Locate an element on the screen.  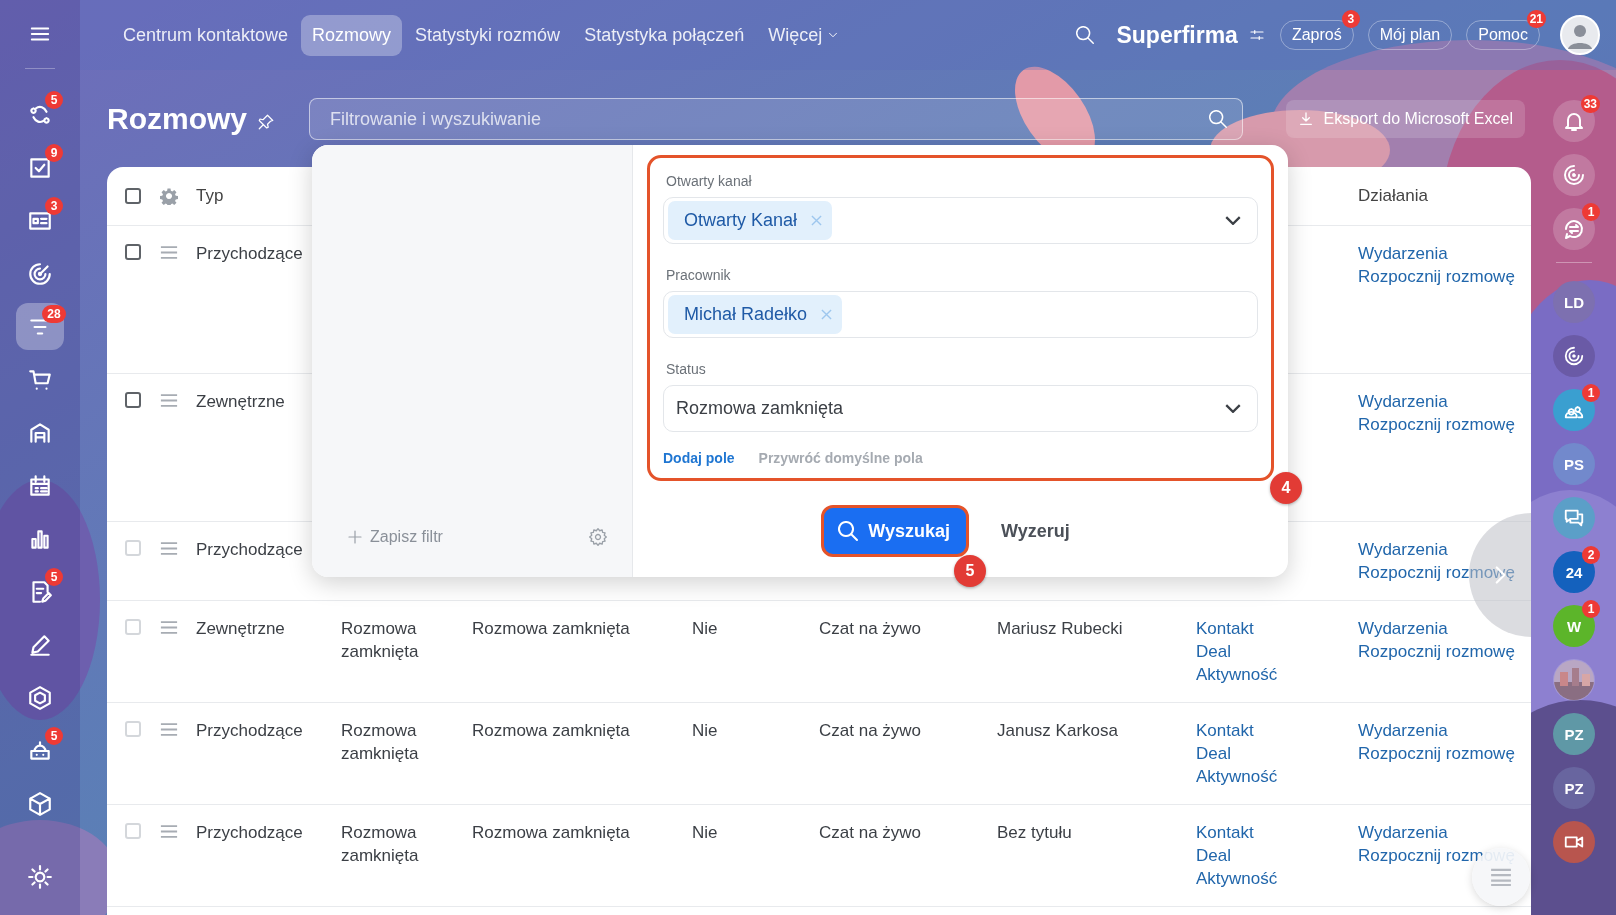
chat-bubbles-icon is located at coordinates (1574, 518).